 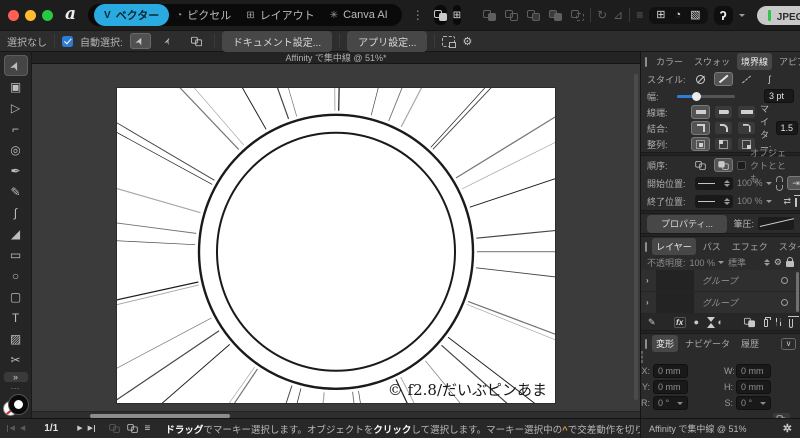 What do you see at coordinates (700, 128) in the screenshot?
I see `join-miter-button` at bounding box center [700, 128].